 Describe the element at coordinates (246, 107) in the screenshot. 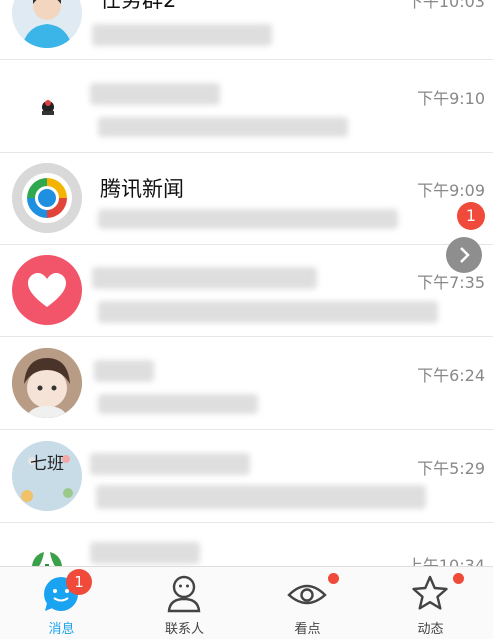

I see `conversation-row: 下午9:10` at that location.